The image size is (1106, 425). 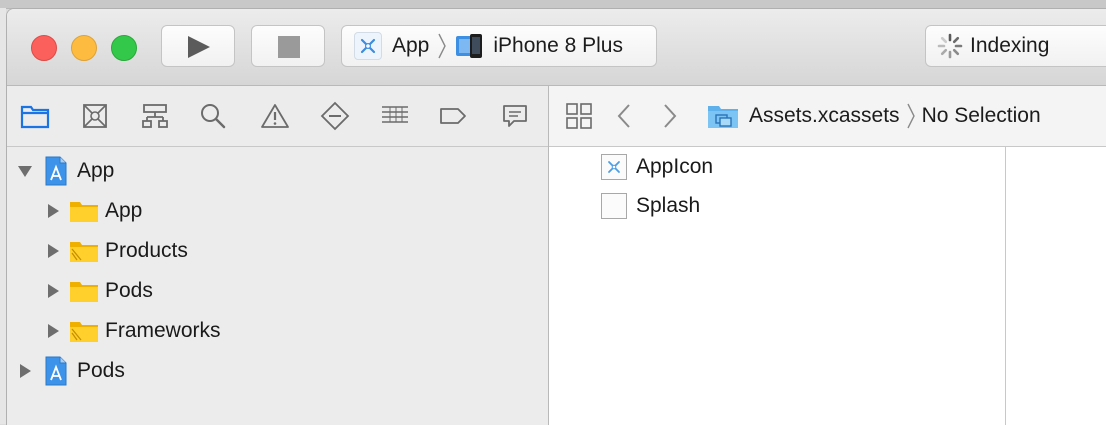 I want to click on navigator-selector-bar, so click(x=277, y=116).